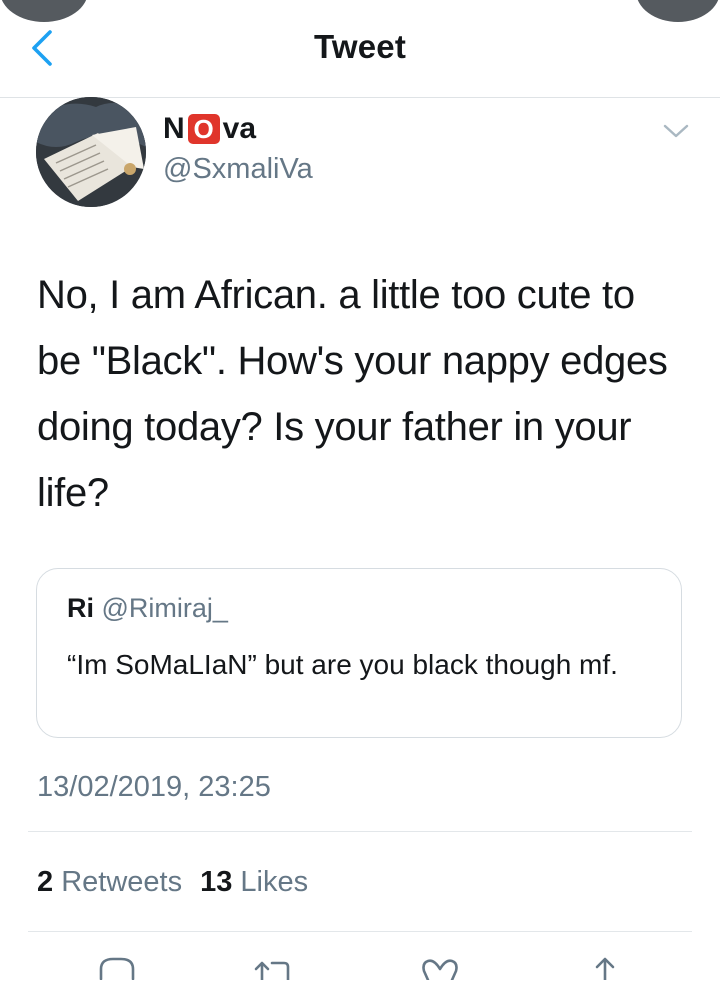  Describe the element at coordinates (272, 971) in the screenshot. I see `retweet-icon` at that location.